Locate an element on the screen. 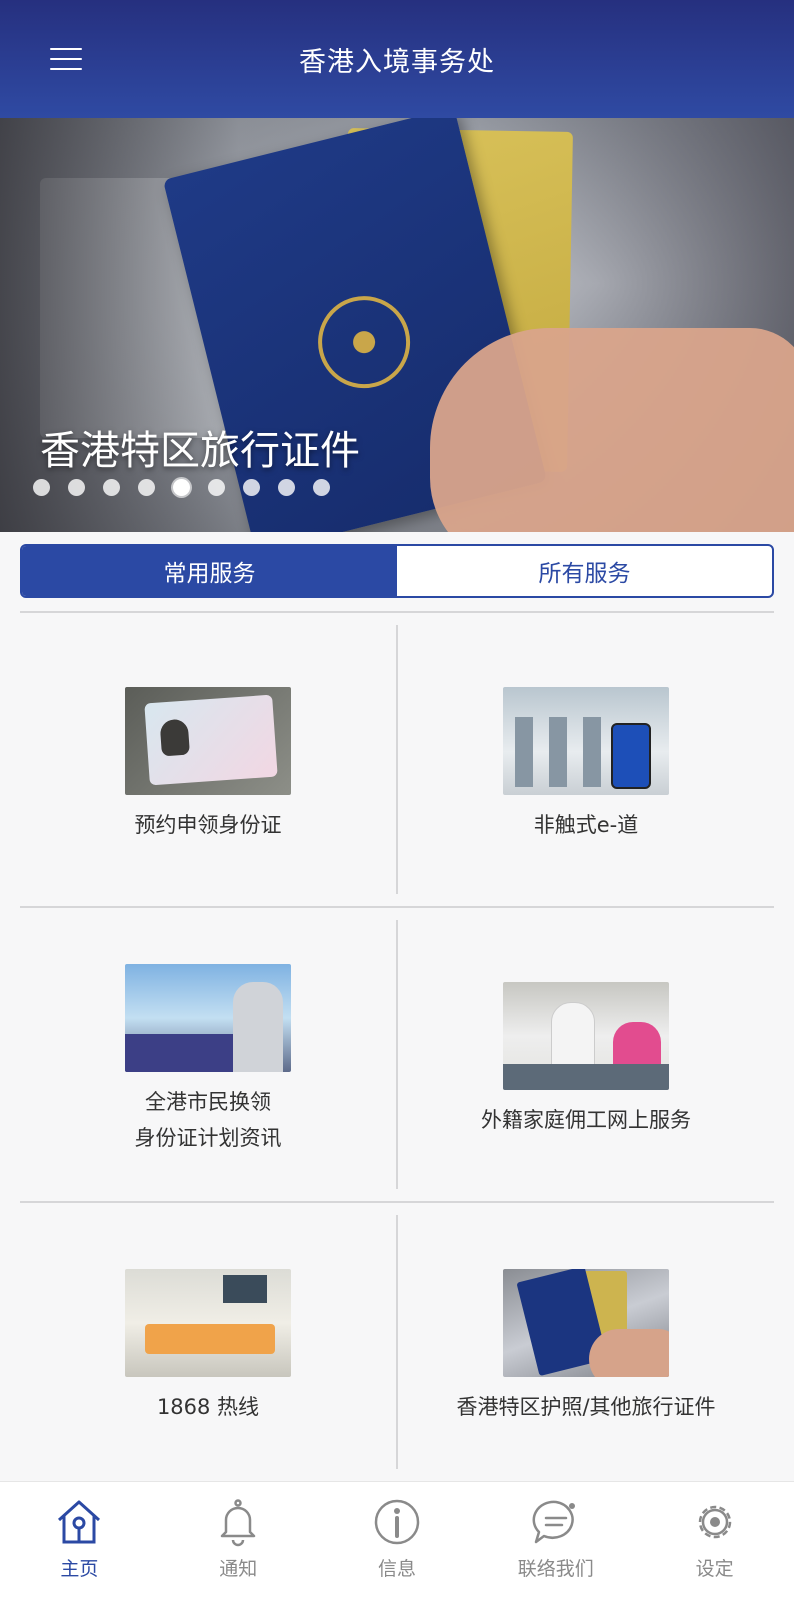 The width and height of the screenshot is (794, 1600). national-emblem-icon is located at coordinates (364, 342).